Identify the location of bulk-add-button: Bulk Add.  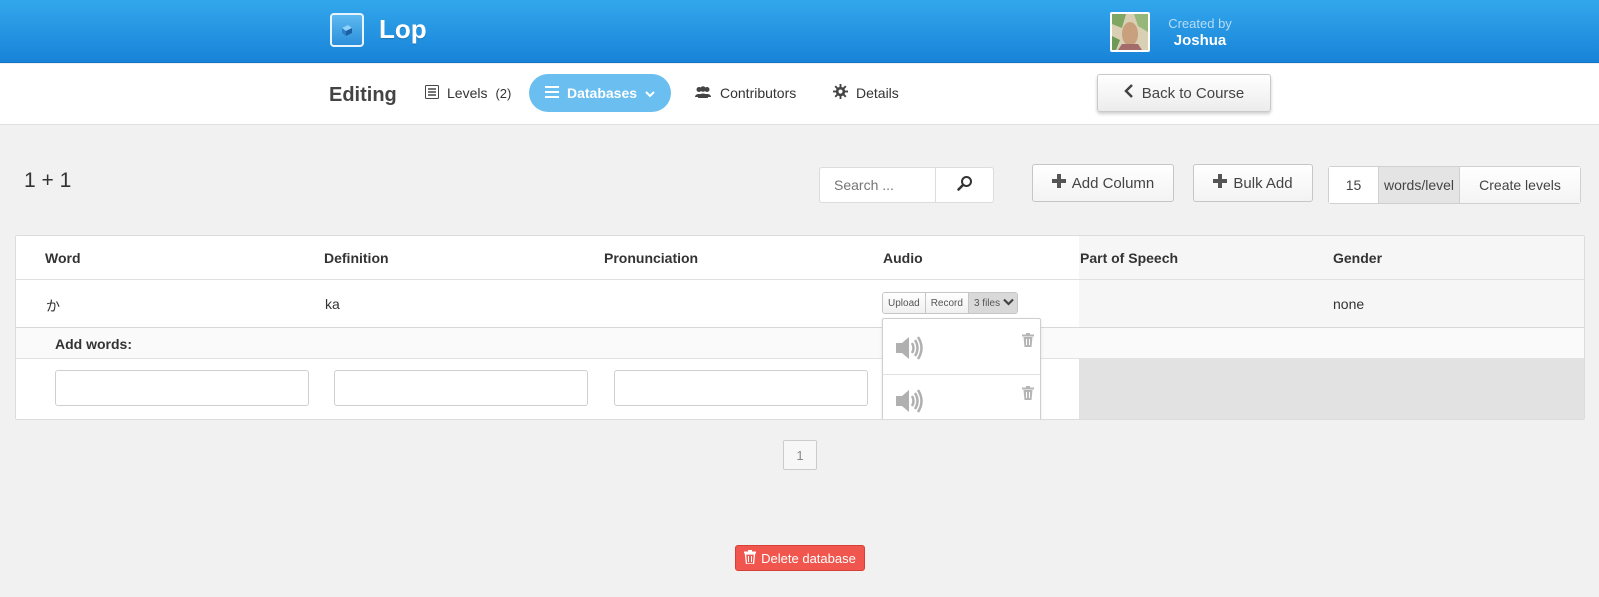
(1253, 183).